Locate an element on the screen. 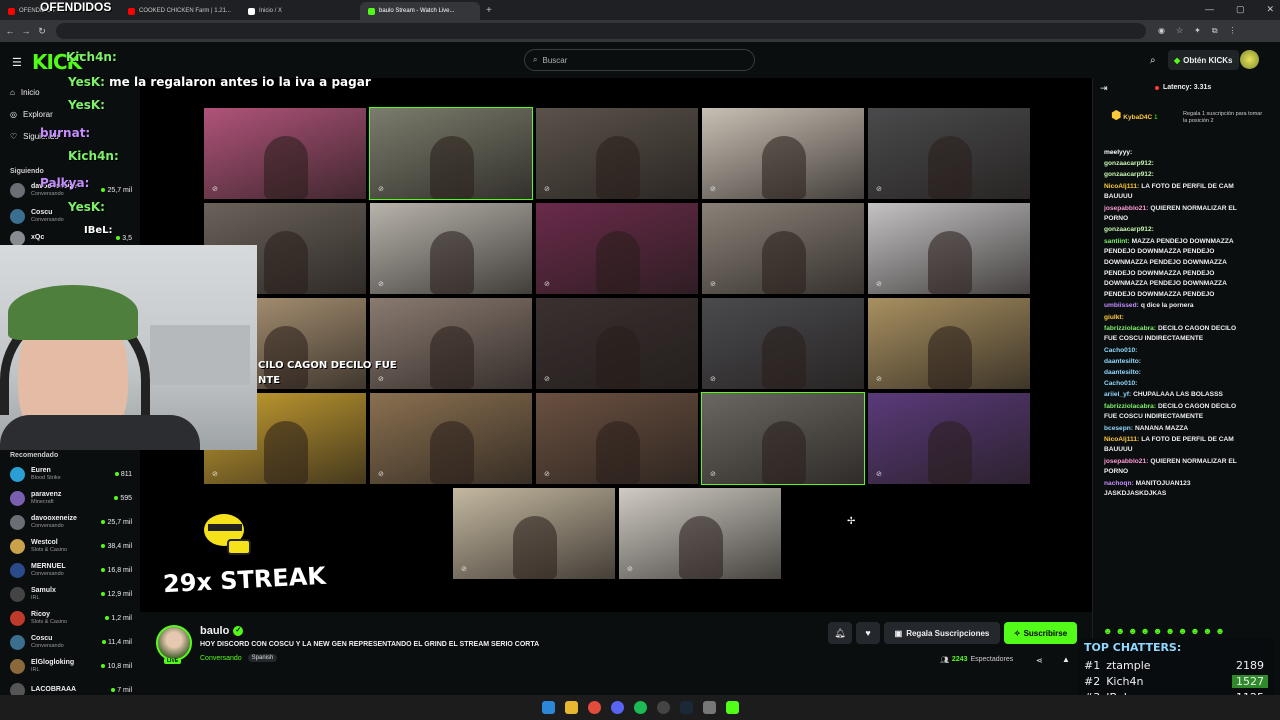 Image resolution: width=1280 pixels, height=720 pixels. subscribe-button: ✧ Suscribirse is located at coordinates (1040, 633).